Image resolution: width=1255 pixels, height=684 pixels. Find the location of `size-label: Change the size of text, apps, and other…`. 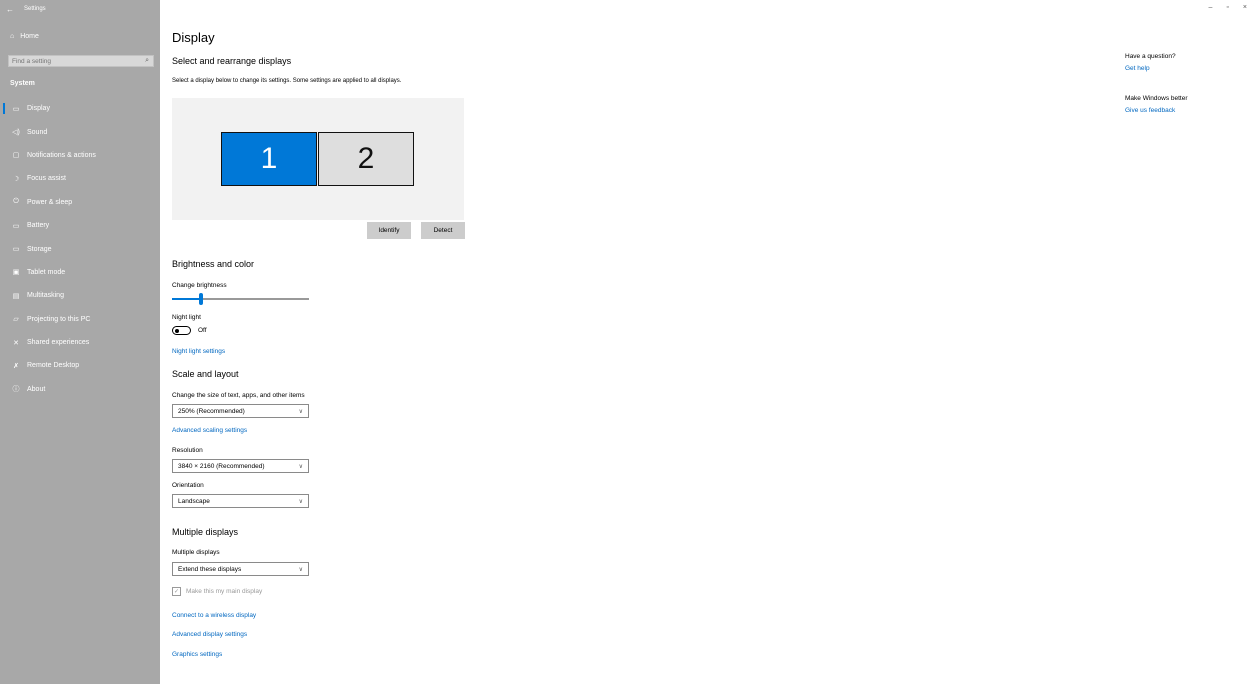

size-label: Change the size of text, apps, and other… is located at coordinates (238, 395).